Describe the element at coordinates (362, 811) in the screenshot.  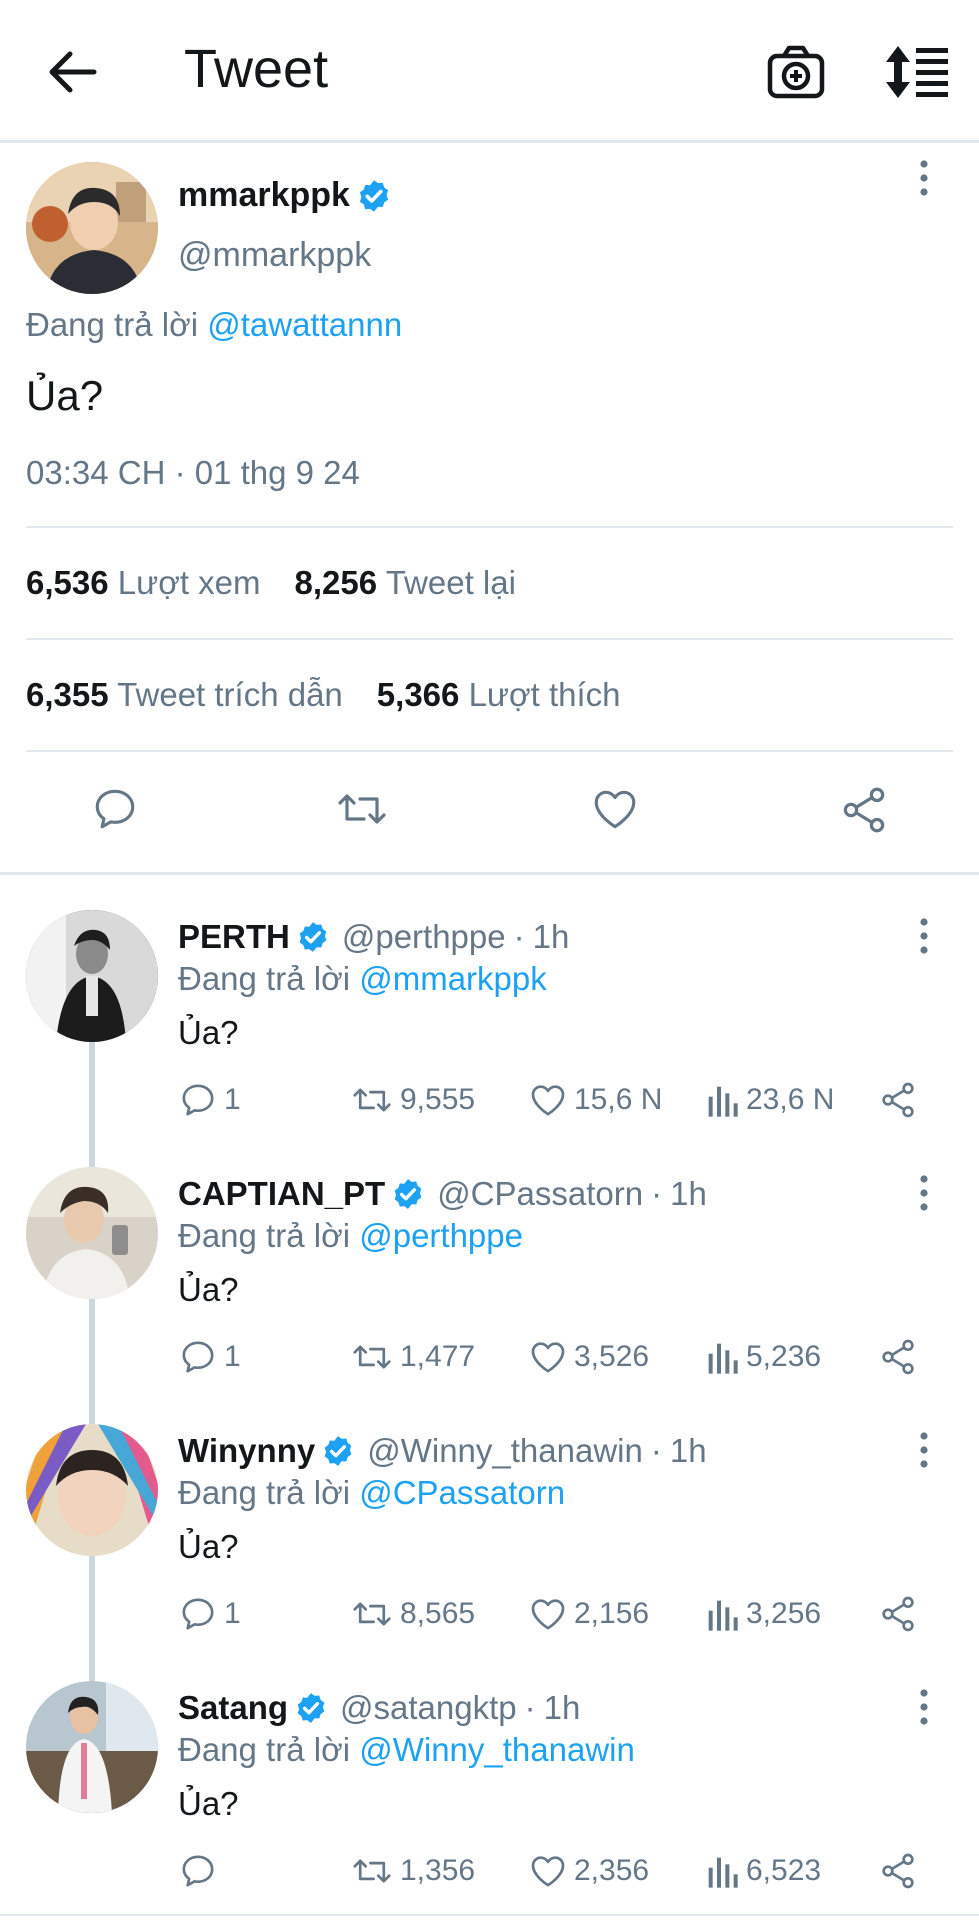
I see `retweet-button` at that location.